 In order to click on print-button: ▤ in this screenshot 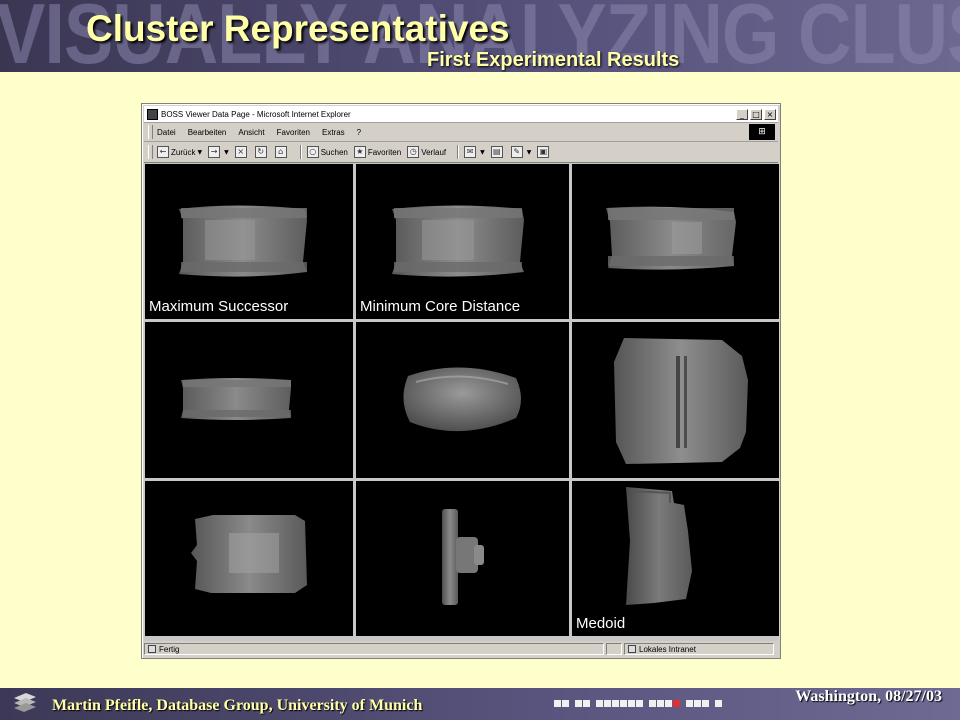, I will do `click(497, 152)`.